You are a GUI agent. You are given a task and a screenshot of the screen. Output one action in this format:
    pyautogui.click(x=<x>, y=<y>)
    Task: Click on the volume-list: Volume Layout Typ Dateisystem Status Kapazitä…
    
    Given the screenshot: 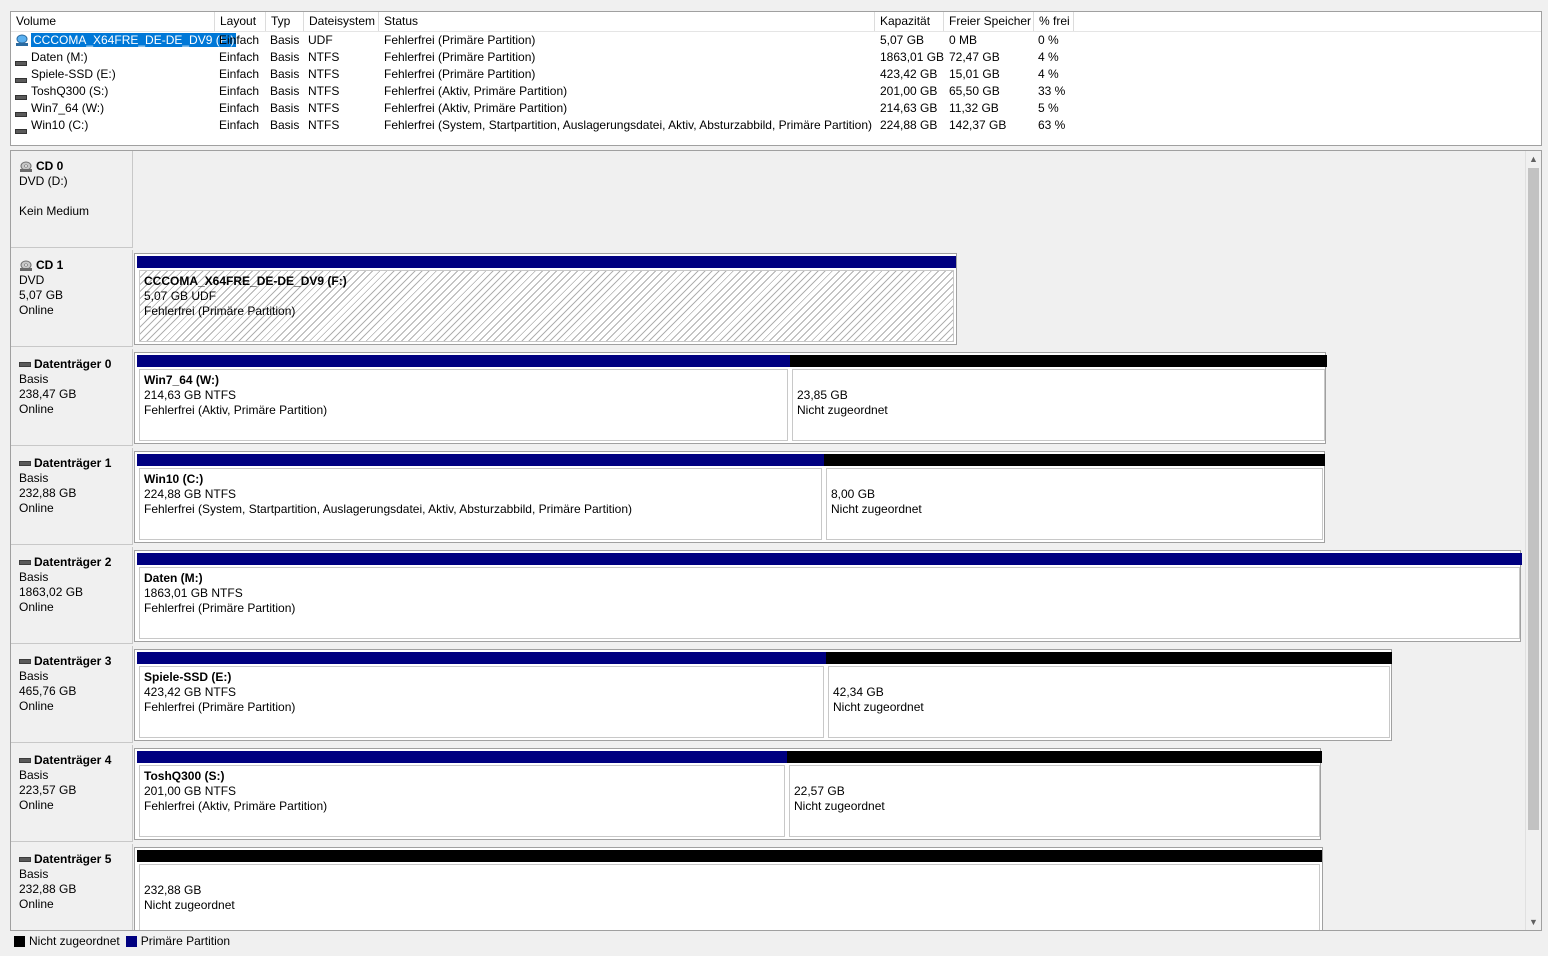 What is the action you would take?
    pyautogui.click(x=776, y=78)
    